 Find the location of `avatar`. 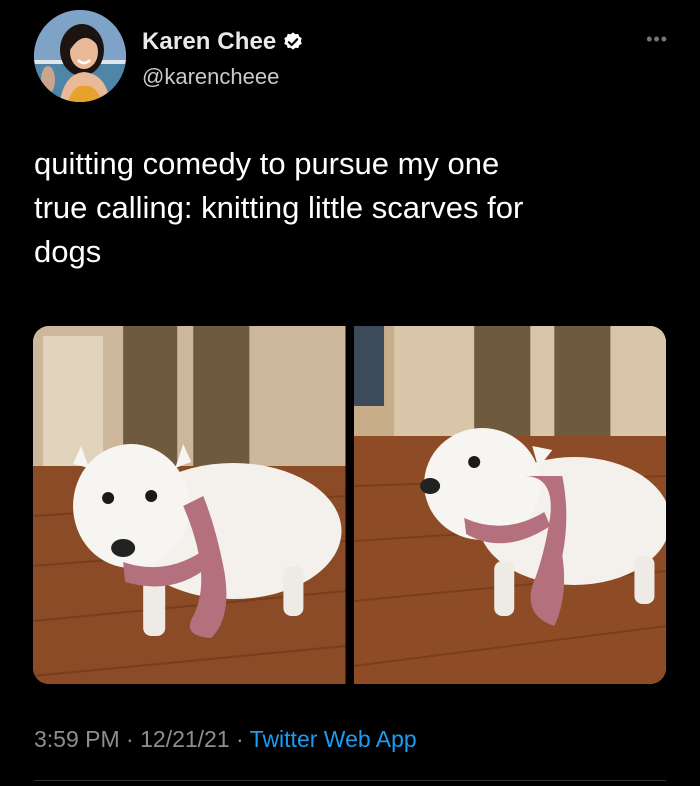

avatar is located at coordinates (80, 56).